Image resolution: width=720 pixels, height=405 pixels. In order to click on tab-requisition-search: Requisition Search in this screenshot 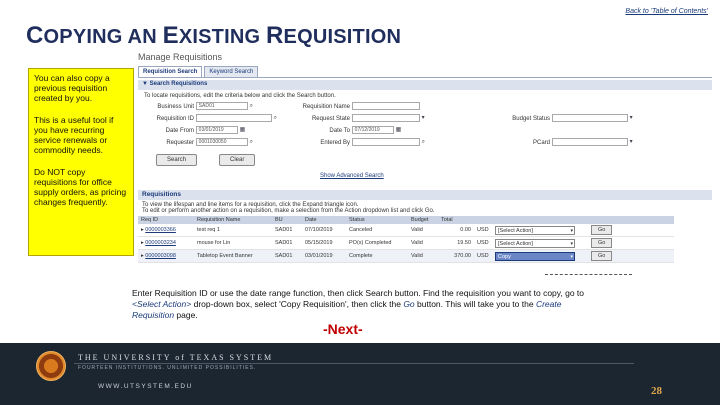, I will do `click(170, 71)`.